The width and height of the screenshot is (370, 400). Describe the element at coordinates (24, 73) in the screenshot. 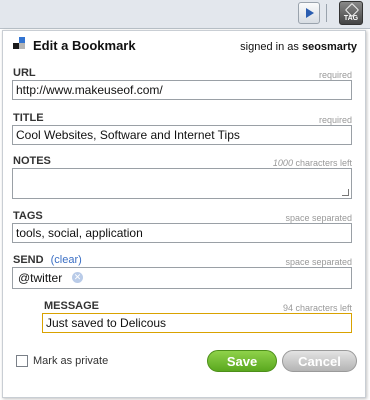

I see `url-label: URL` at that location.